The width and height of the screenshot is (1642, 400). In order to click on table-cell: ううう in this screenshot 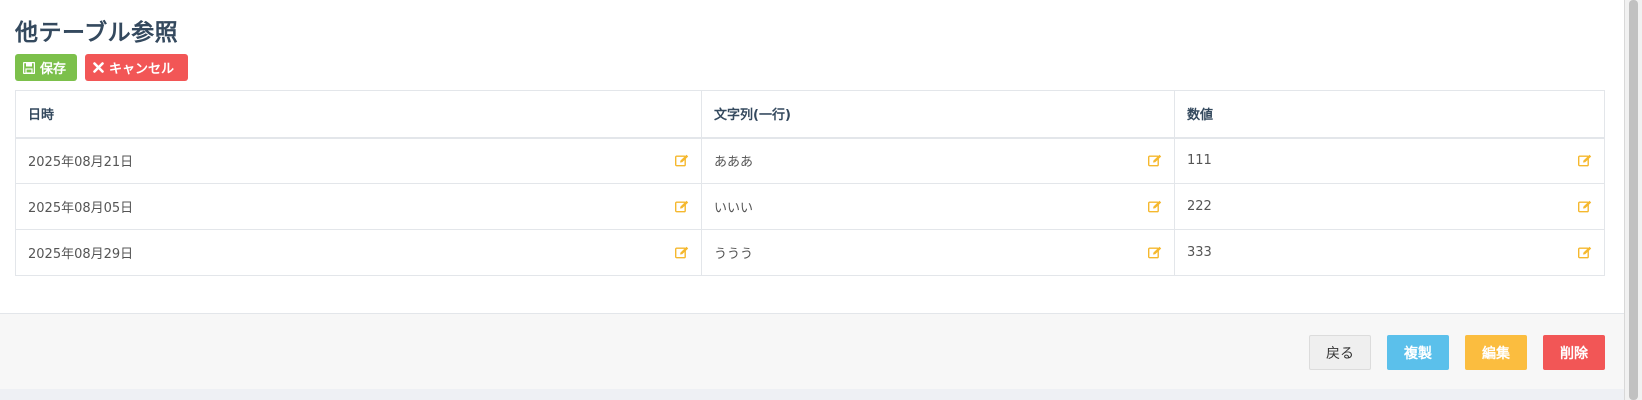, I will do `click(938, 252)`.